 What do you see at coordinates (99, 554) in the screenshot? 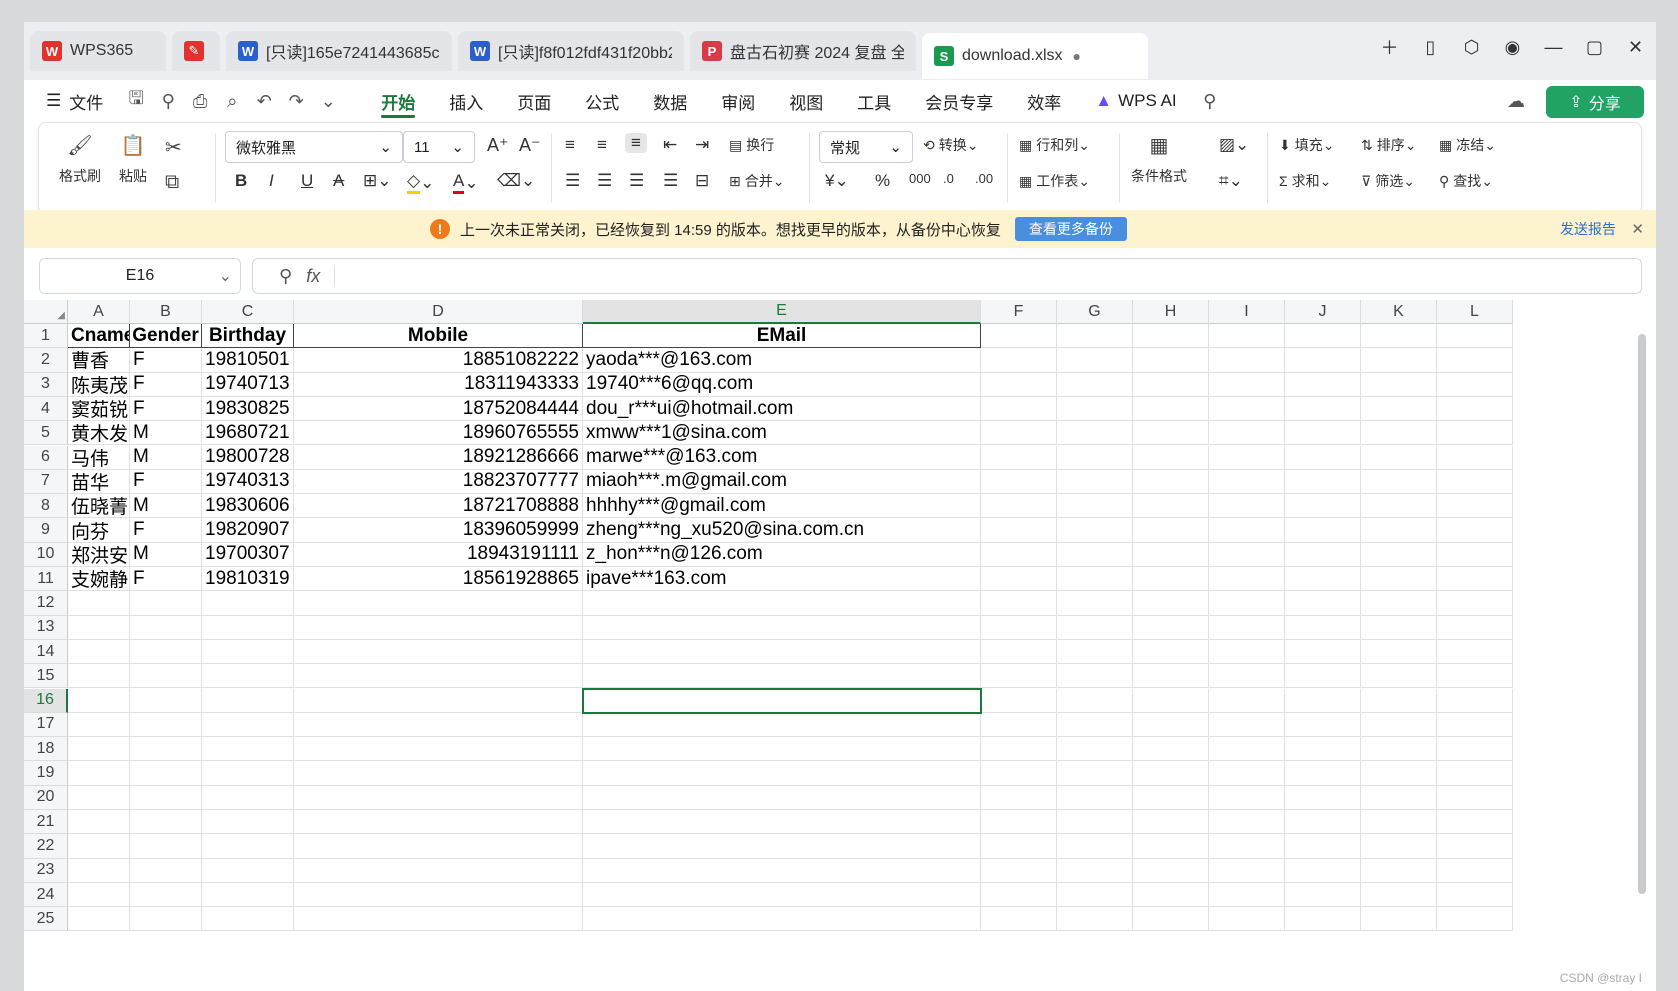
I see `cell-A10: 郑洪安` at bounding box center [99, 554].